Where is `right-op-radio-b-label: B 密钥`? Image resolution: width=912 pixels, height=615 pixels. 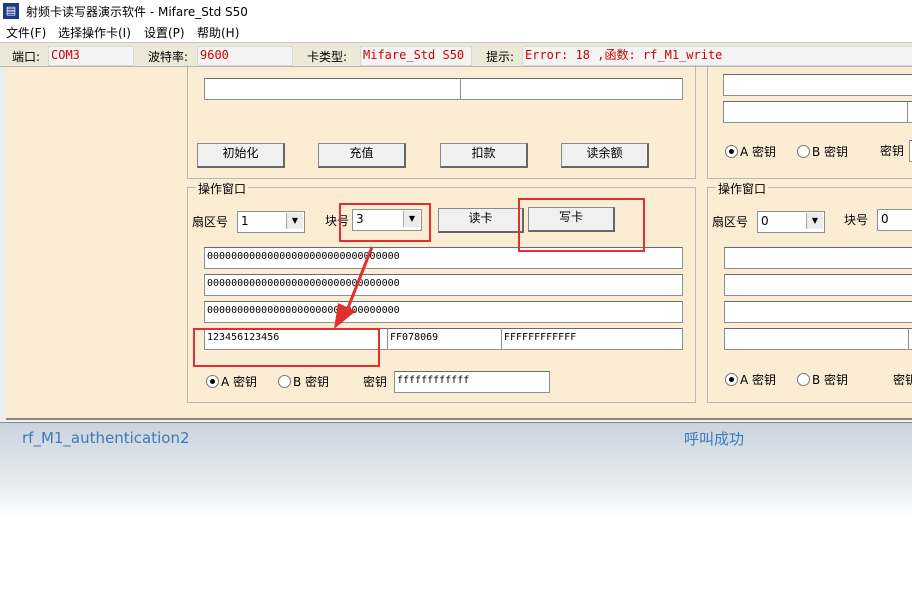
right-op-radio-b-label: B 密钥 is located at coordinates (830, 380).